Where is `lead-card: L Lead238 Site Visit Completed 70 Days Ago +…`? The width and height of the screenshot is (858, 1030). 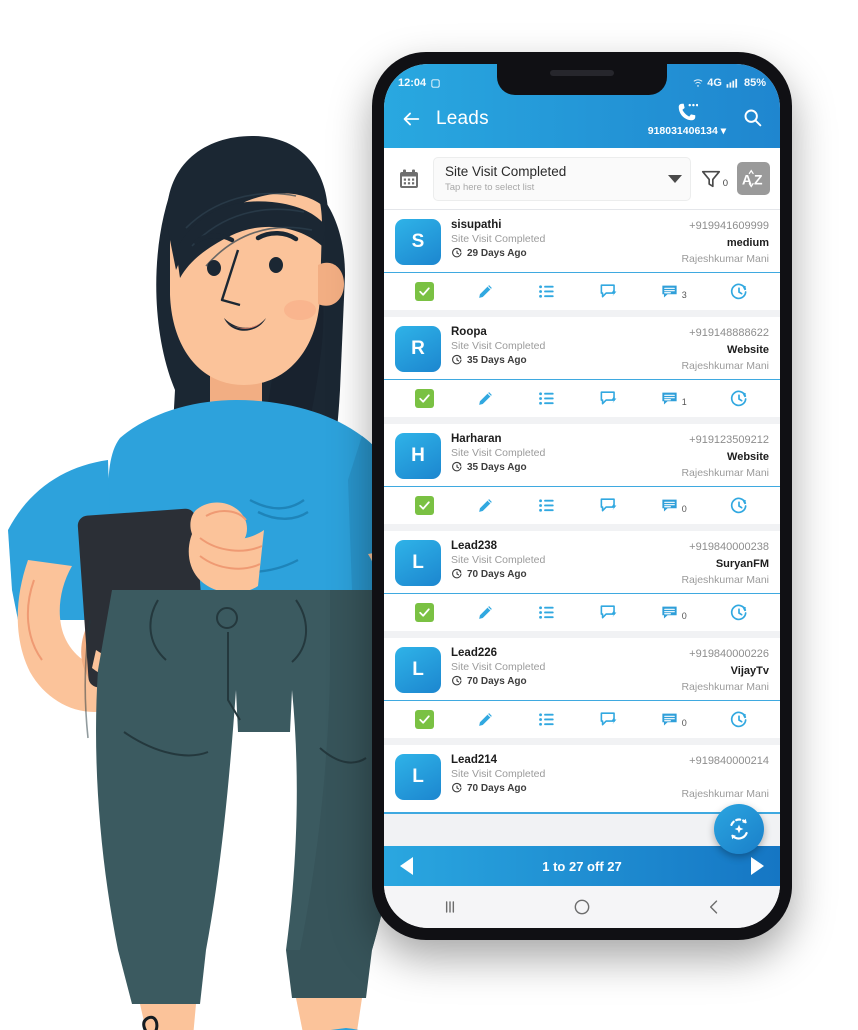
lead-card: L Lead238 Site Visit Completed 70 Days Ago +… is located at coordinates (582, 581).